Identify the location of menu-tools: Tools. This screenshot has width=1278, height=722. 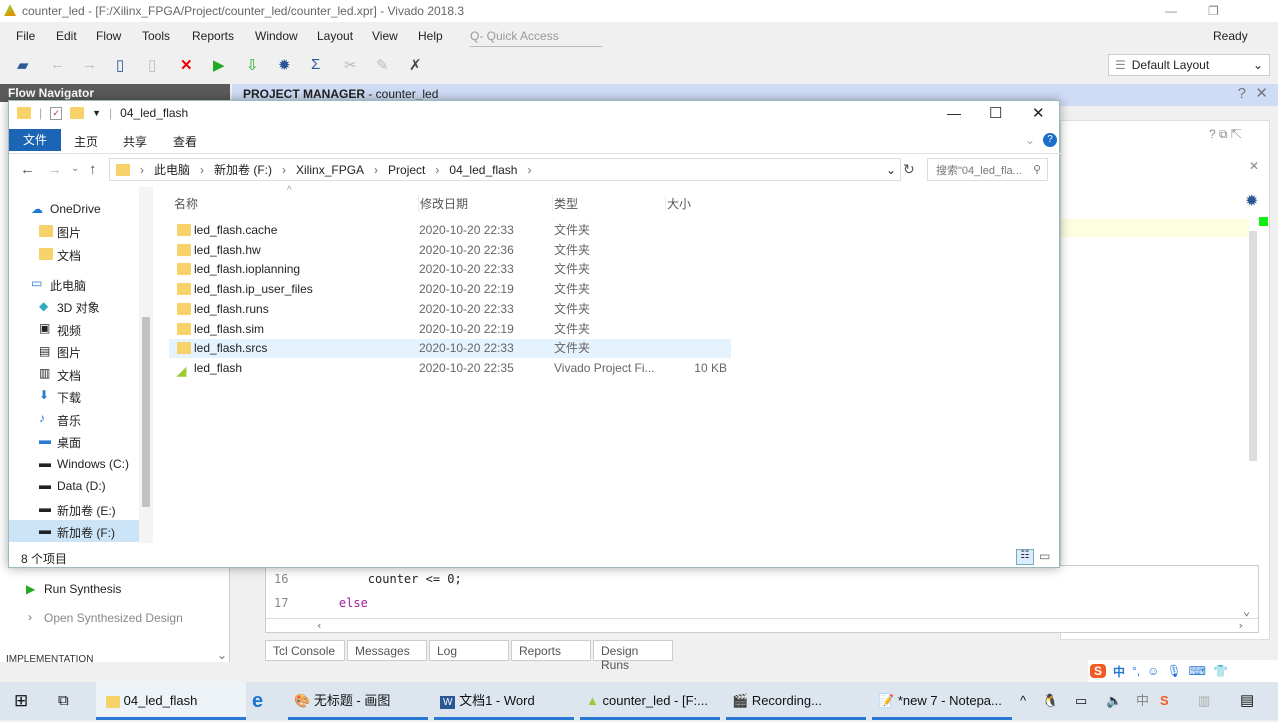
(156, 36).